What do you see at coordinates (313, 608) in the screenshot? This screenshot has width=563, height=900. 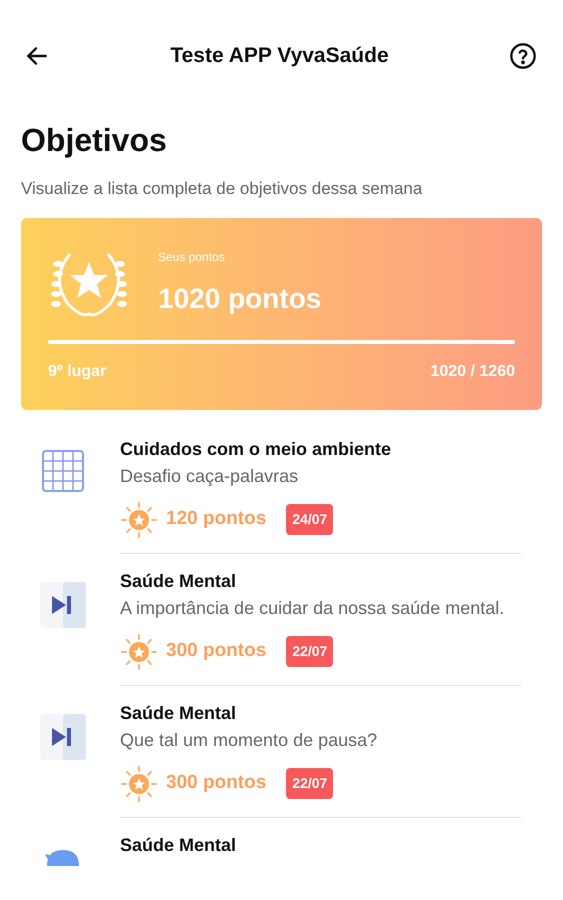 I see `objective-description: A importância de cuidar da nossa saúde mental.` at bounding box center [313, 608].